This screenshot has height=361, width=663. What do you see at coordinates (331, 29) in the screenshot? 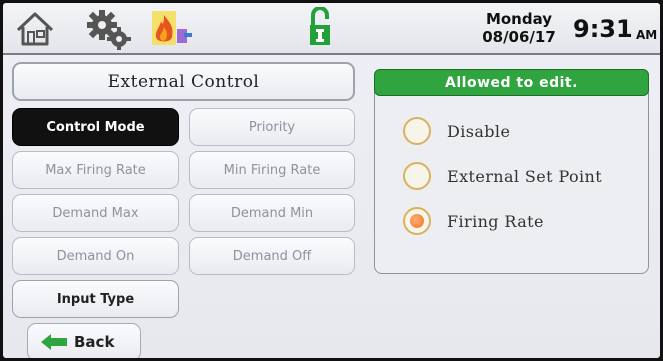
I see `top-bar: Monday 08/06/17 9:31 AM` at bounding box center [331, 29].